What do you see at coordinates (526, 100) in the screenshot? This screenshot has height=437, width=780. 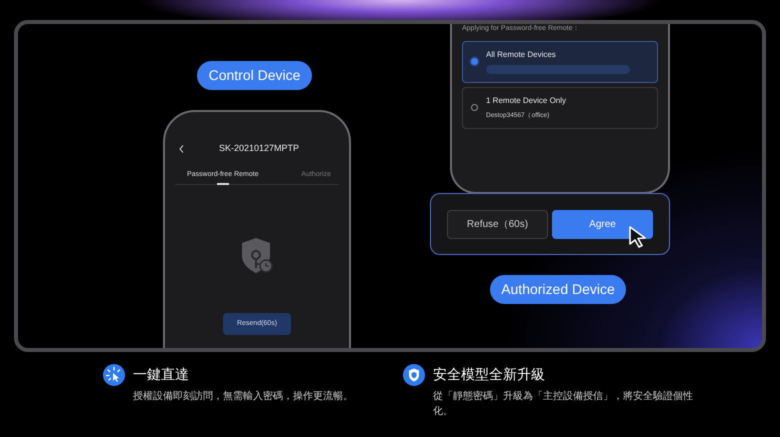 I see `option-title: 1 Remote Device Only` at bounding box center [526, 100].